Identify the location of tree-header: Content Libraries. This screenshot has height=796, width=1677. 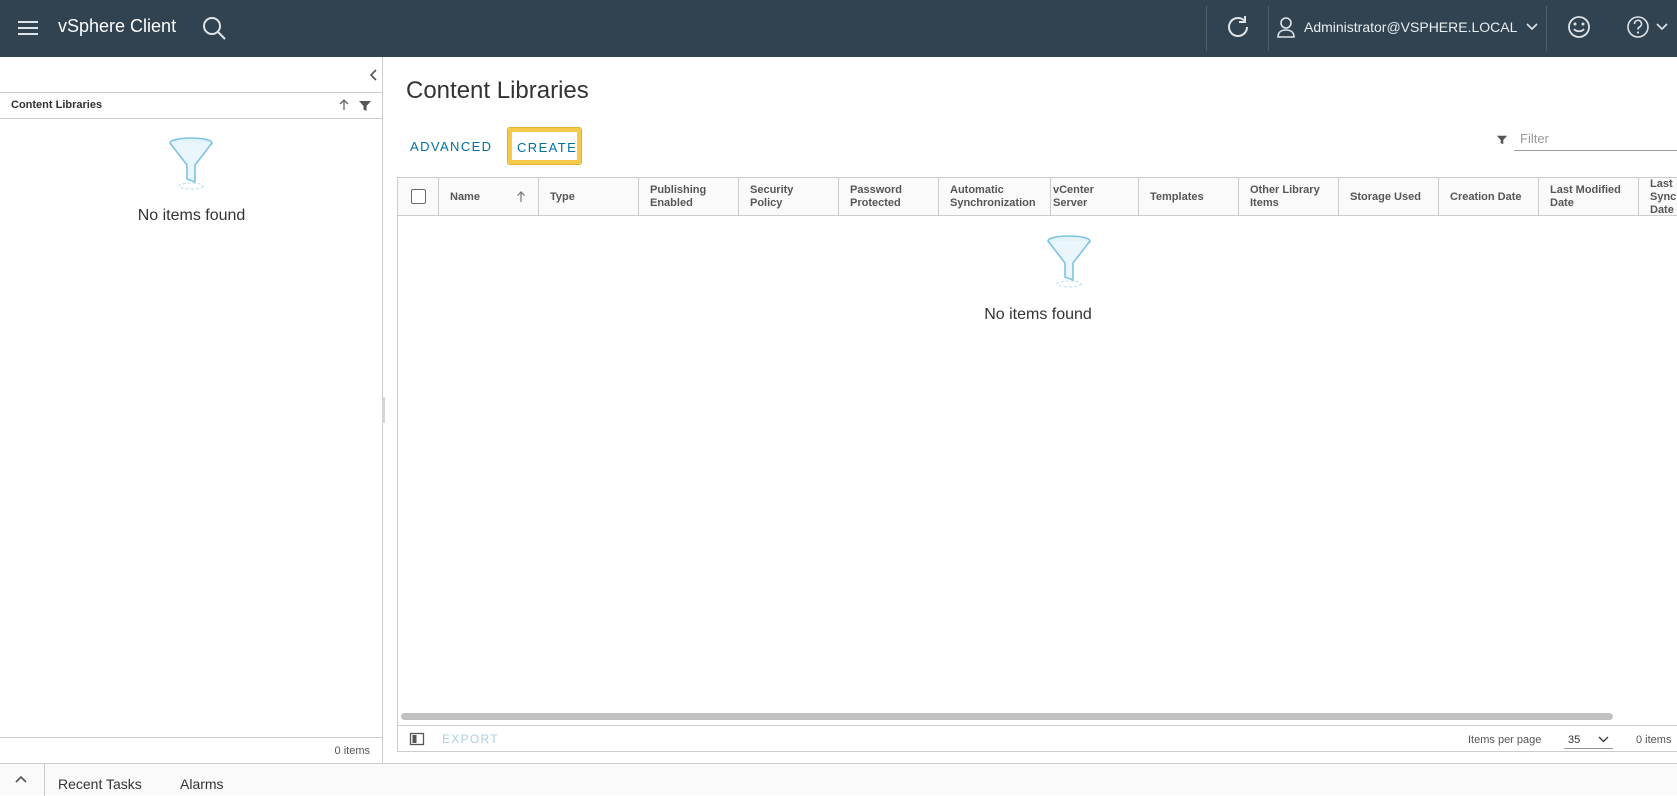
(191, 105).